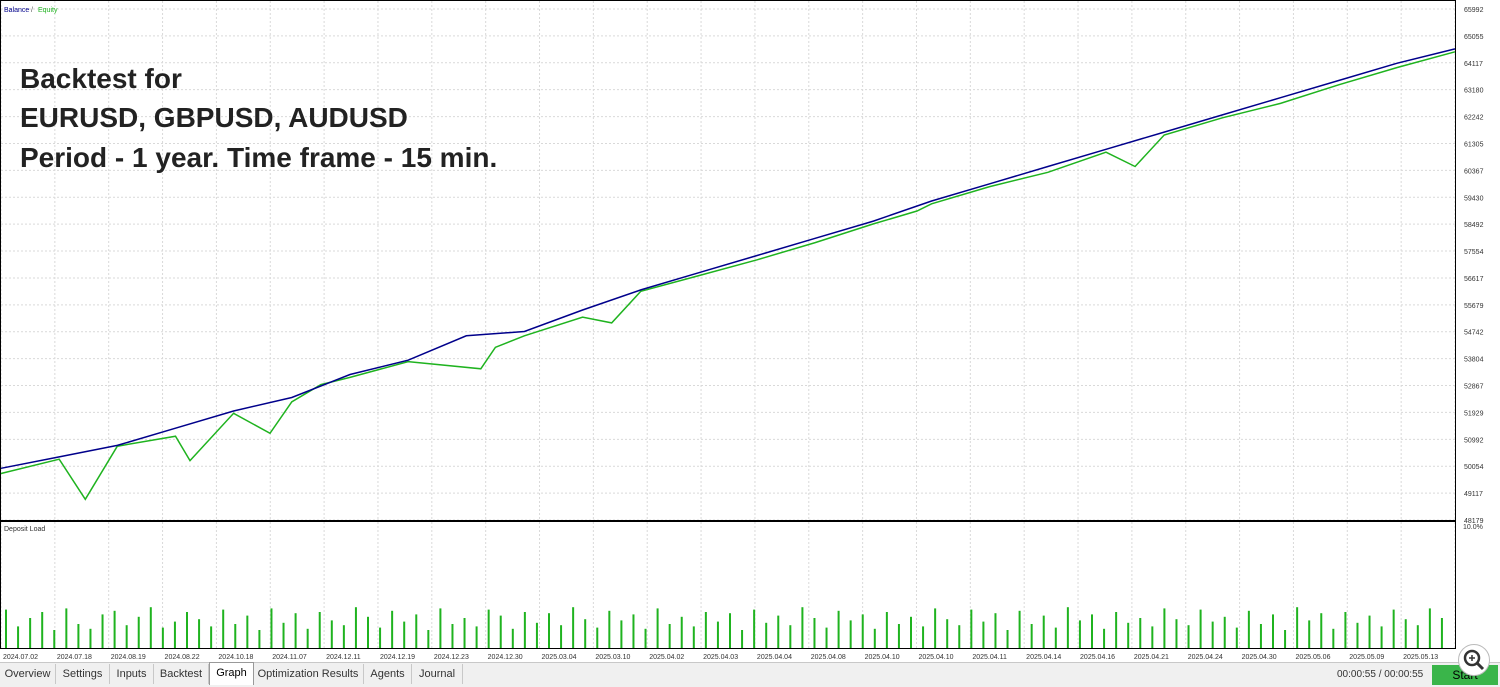 The height and width of the screenshot is (687, 1500). Describe the element at coordinates (24, 529) in the screenshot. I see `deposit-load-label: Deposit Load` at that location.